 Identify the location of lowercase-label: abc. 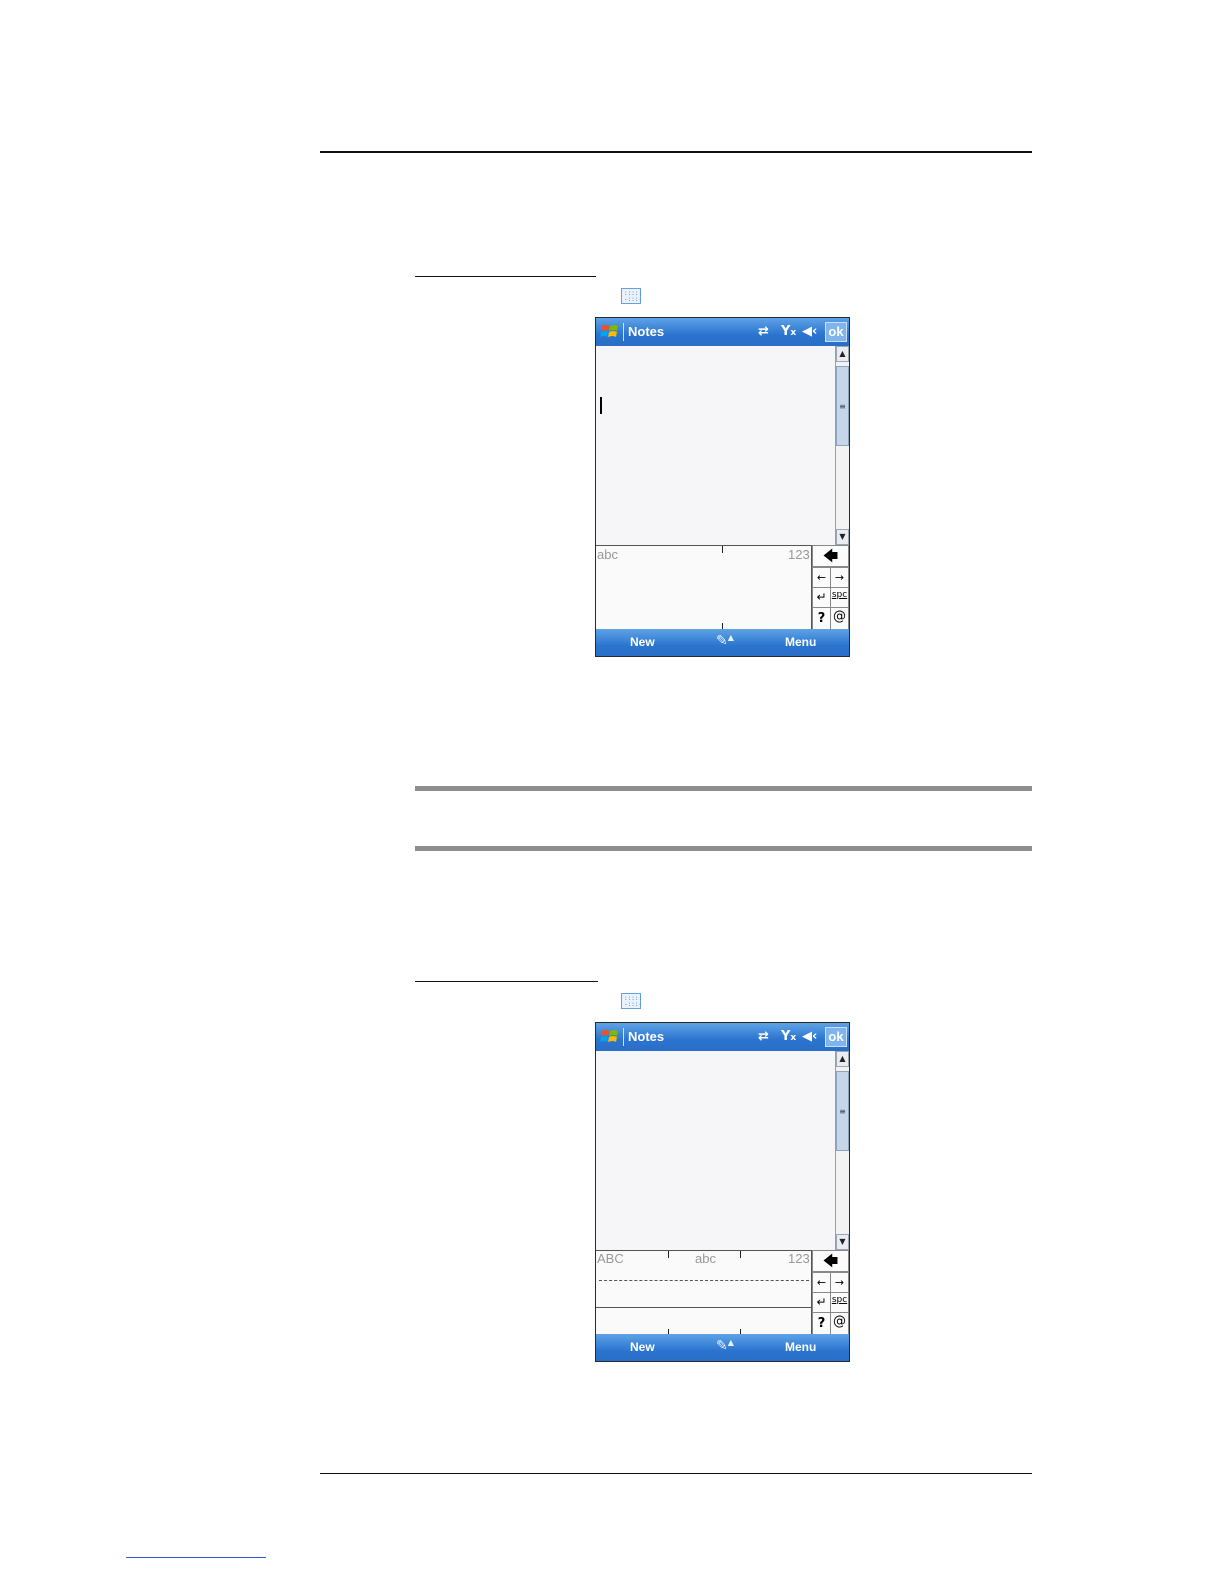
(705, 1258).